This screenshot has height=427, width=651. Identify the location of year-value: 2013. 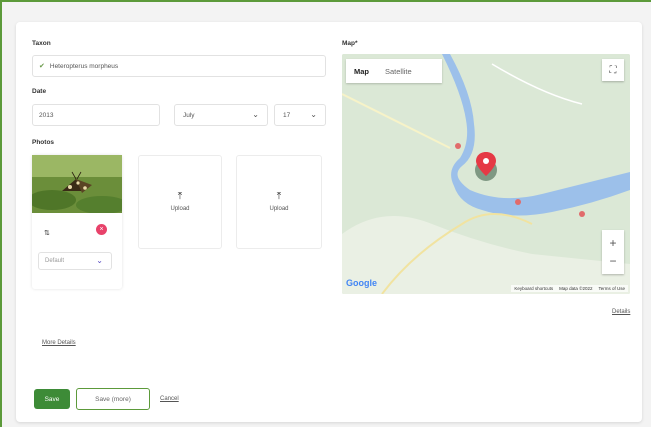
(46, 115).